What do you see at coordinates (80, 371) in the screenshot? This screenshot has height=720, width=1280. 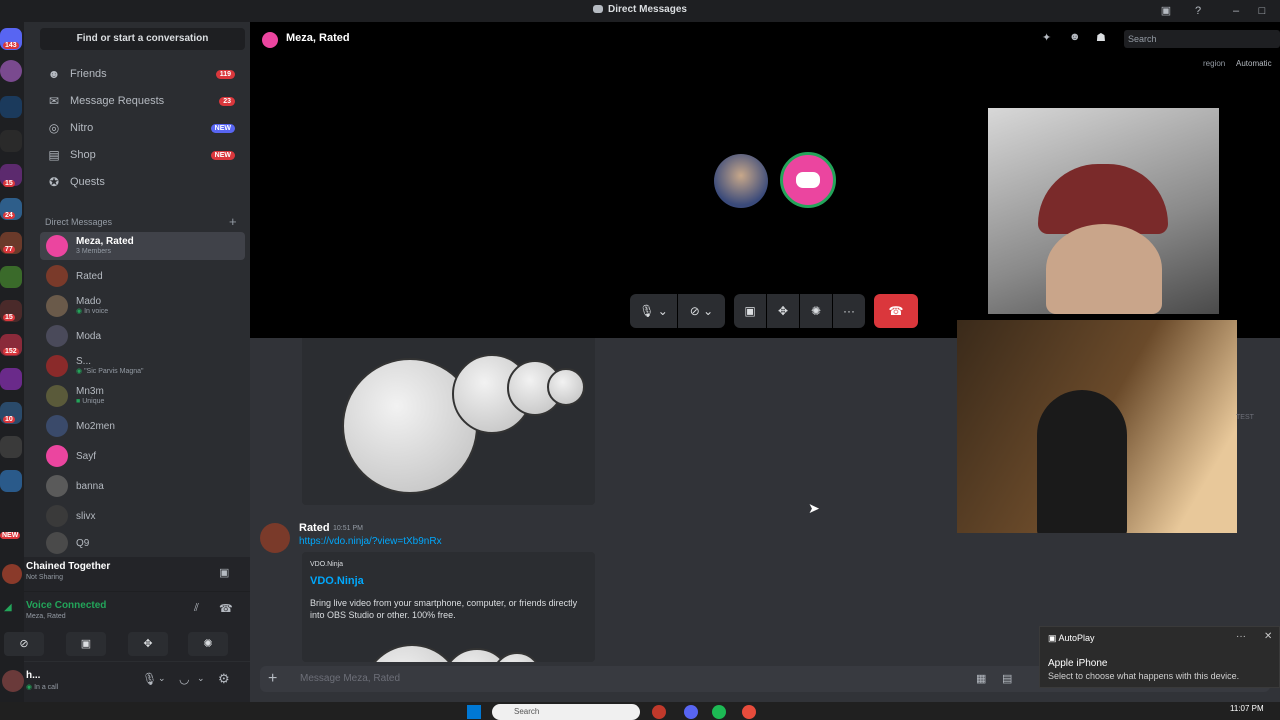 I see `status-icon: ◉` at bounding box center [80, 371].